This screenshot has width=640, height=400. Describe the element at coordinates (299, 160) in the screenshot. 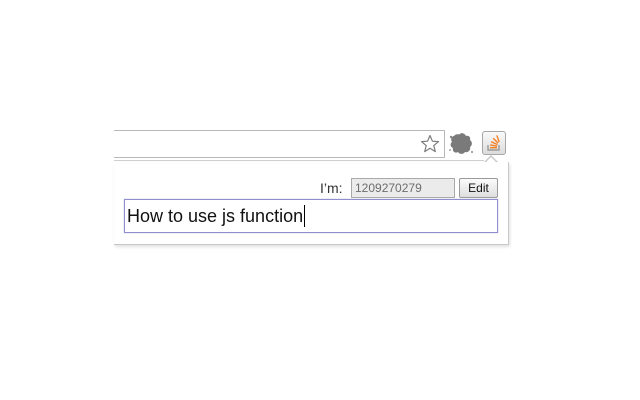

I see `popup-divider` at that location.